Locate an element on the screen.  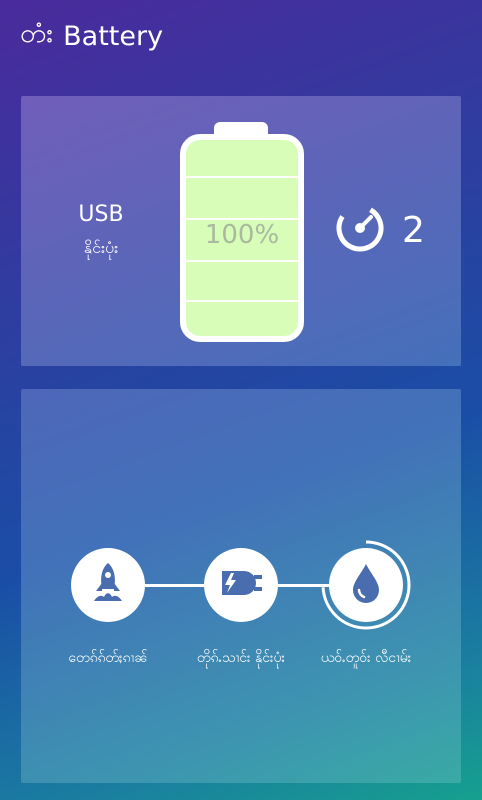
step-label-fast: တေၵ်ၵ်တ်ႈၵၢၼ် is located at coordinates (108, 658).